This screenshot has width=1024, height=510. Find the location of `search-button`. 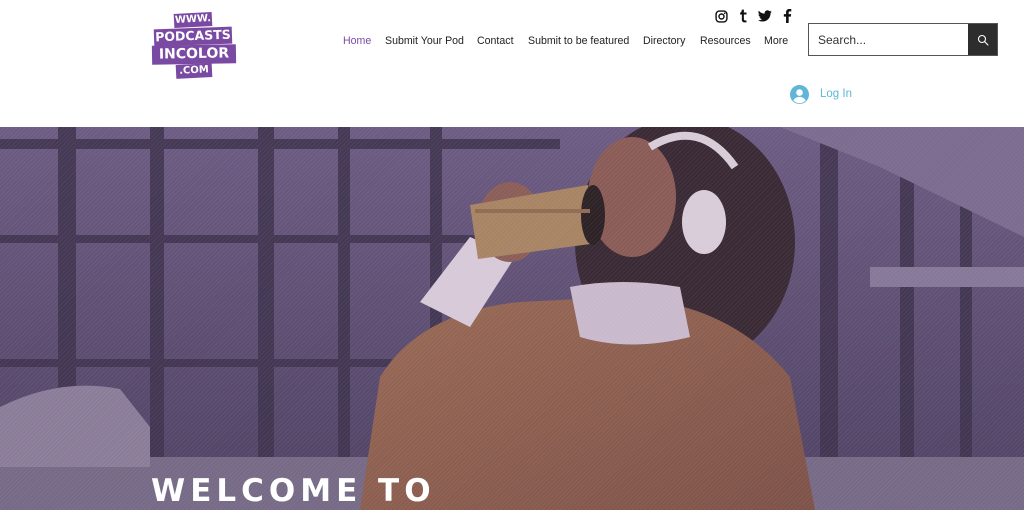

search-button is located at coordinates (982, 39).